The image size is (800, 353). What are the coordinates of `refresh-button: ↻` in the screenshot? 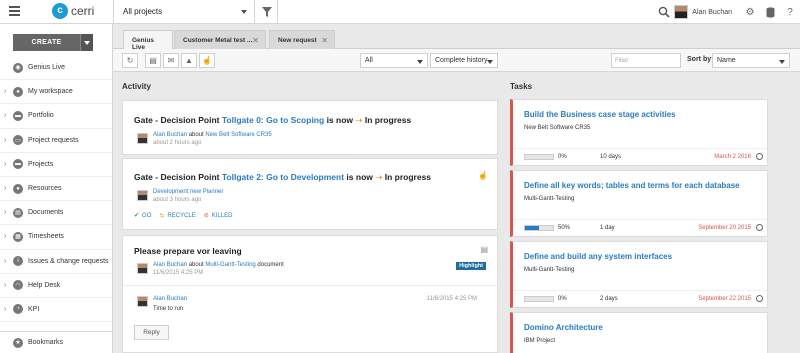 It's located at (130, 60).